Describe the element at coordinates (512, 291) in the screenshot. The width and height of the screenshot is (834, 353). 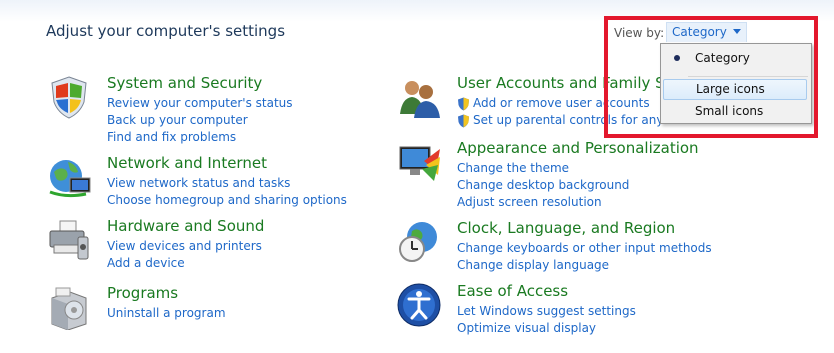
I see `category-title: Ease of Access` at that location.